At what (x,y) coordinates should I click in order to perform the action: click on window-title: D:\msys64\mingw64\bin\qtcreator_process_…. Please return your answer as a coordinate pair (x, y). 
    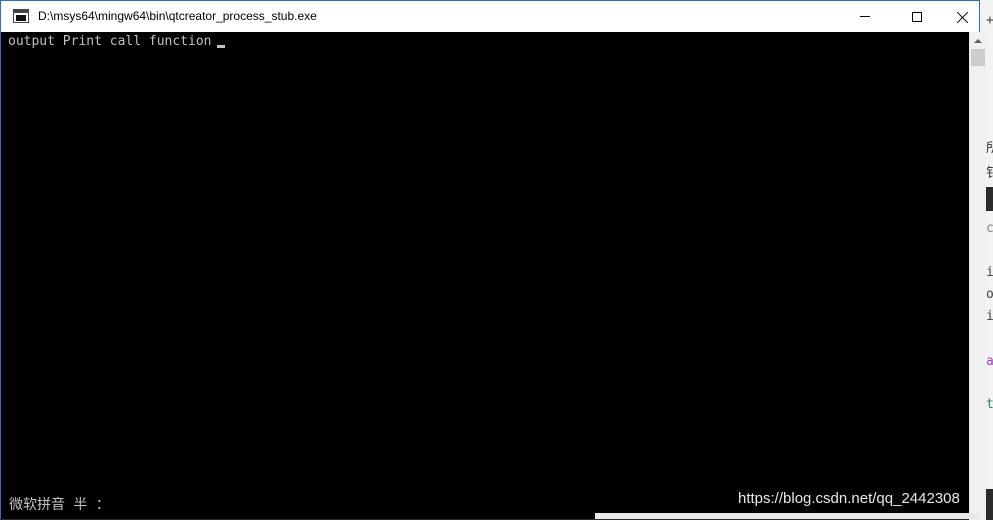
    Looking at the image, I should click on (177, 16).